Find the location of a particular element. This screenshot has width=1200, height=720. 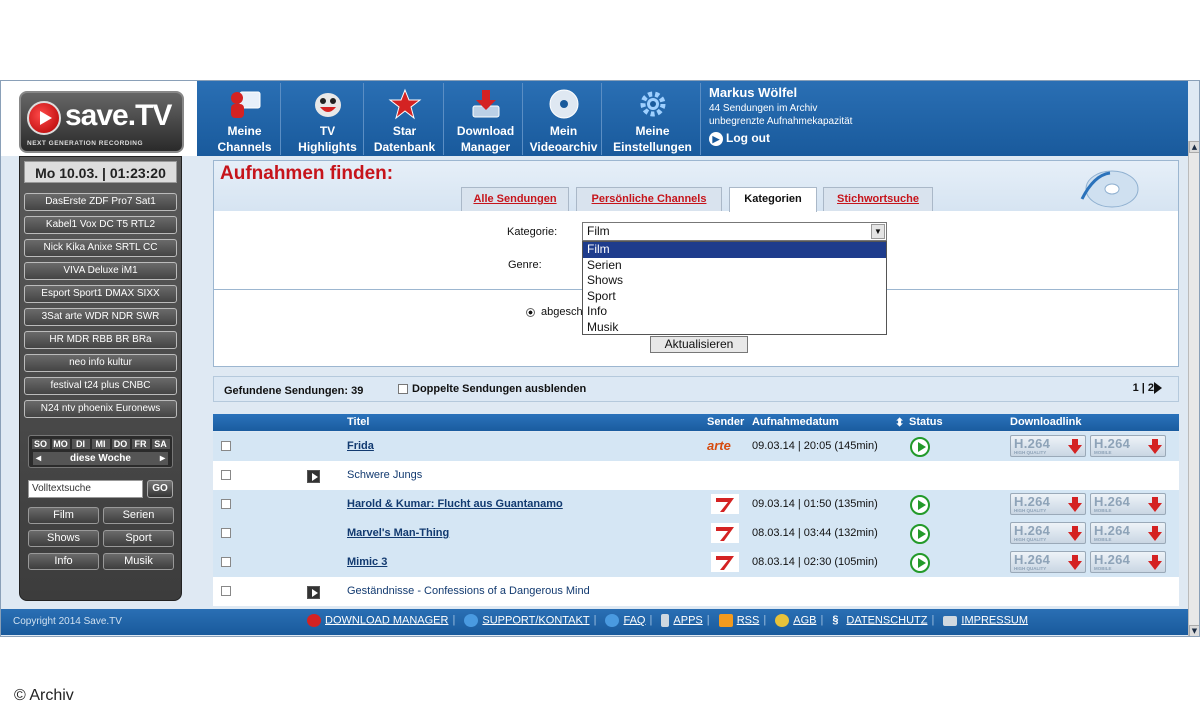

savetv-logo: save.TV NEXT GENERATION RECORDING is located at coordinates (101, 122).